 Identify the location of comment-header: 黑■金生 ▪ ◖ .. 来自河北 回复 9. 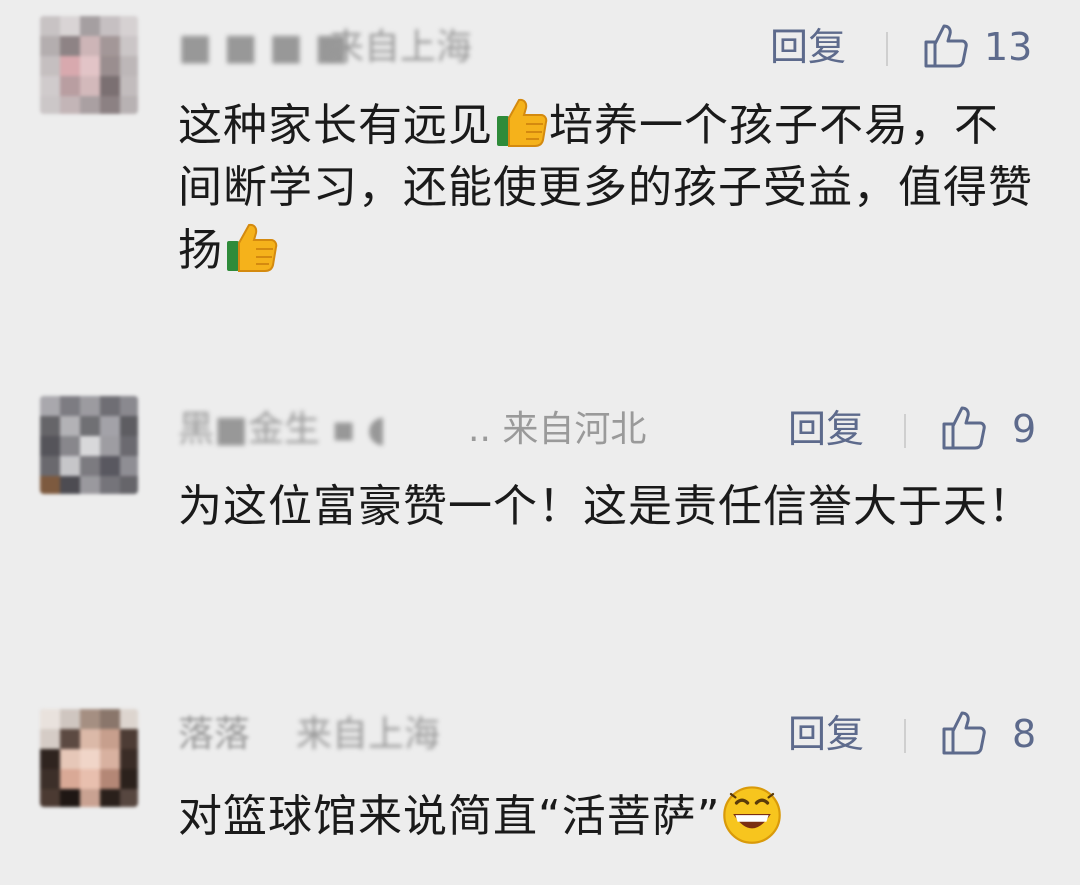
(608, 434).